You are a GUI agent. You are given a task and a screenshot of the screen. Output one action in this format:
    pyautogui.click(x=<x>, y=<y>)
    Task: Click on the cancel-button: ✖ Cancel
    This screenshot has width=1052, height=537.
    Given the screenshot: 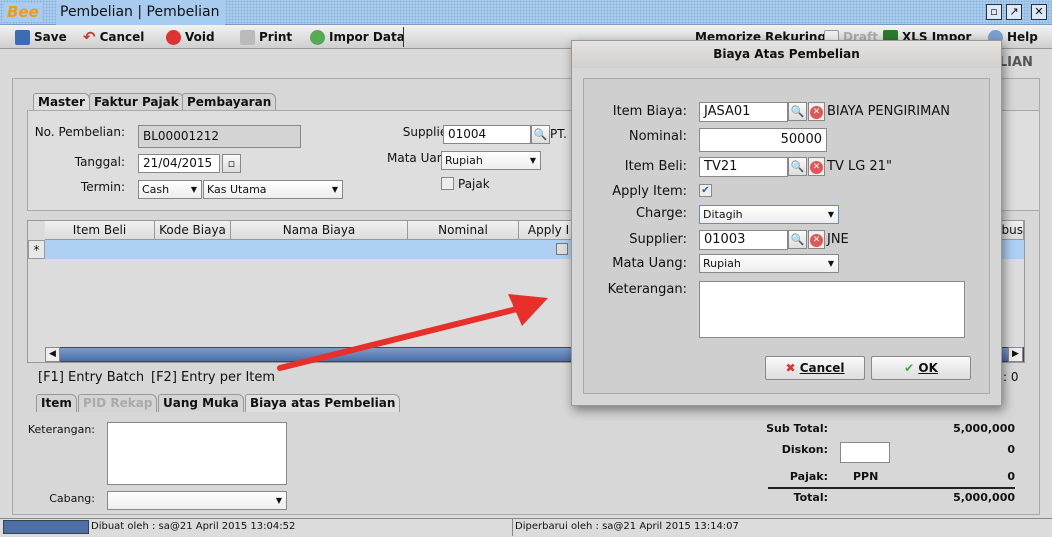 What is the action you would take?
    pyautogui.click(x=815, y=368)
    